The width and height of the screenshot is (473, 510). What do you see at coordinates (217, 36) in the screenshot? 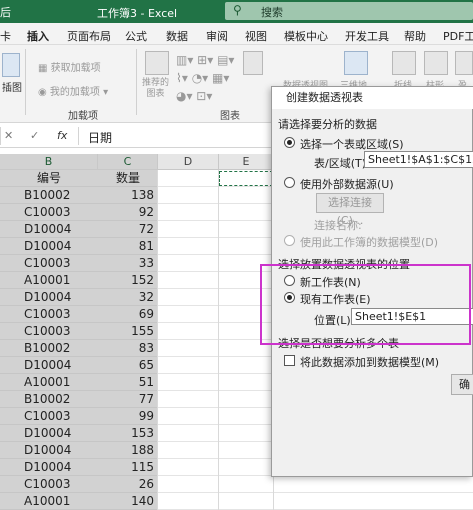
I see `tab-review: 审阅` at bounding box center [217, 36].